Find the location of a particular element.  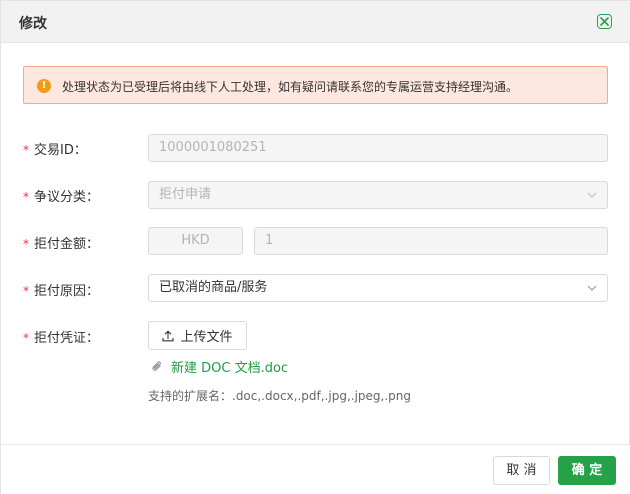

currency-field: HKD is located at coordinates (195, 241).